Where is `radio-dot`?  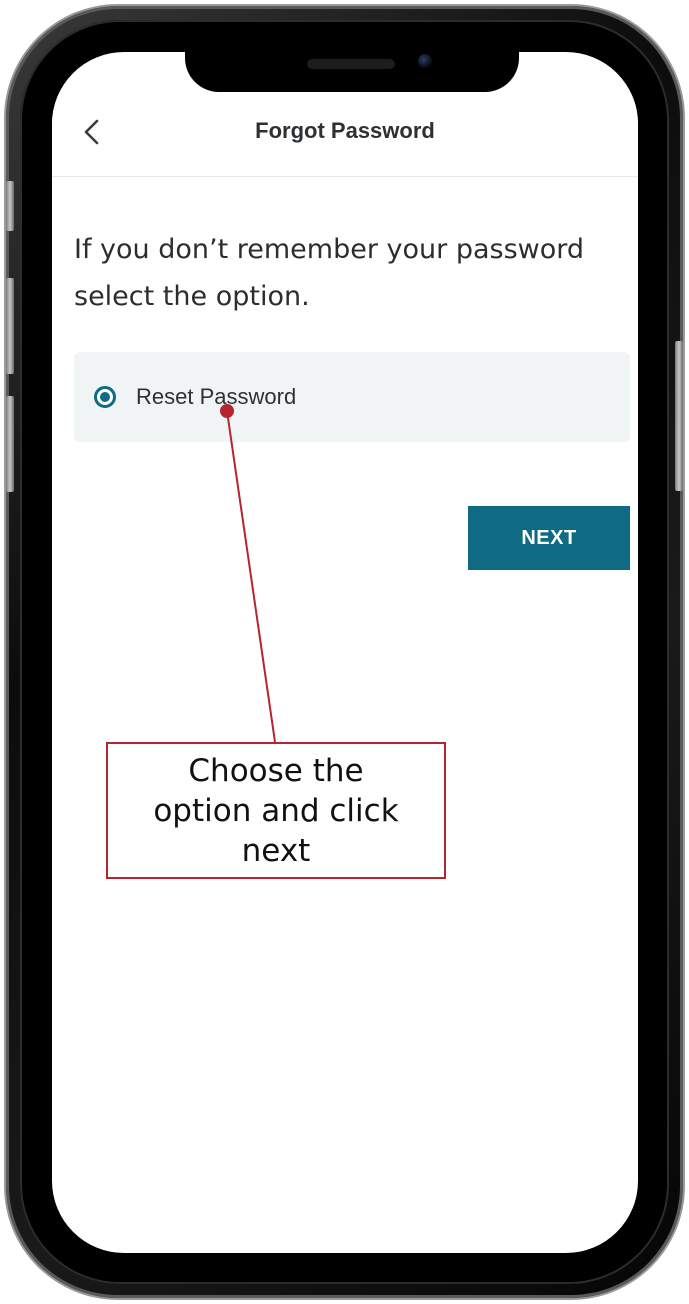
radio-dot is located at coordinates (105, 397).